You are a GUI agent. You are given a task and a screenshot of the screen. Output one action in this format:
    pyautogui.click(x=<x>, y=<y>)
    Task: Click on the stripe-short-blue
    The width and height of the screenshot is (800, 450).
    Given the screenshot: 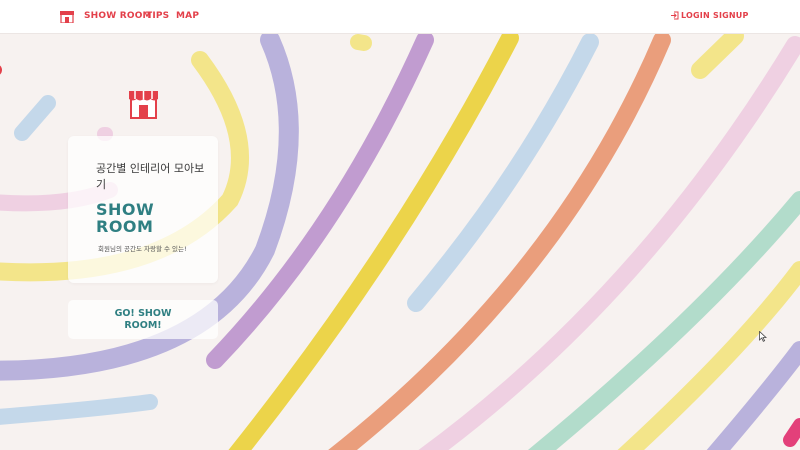 What is the action you would take?
    pyautogui.click(x=35, y=118)
    